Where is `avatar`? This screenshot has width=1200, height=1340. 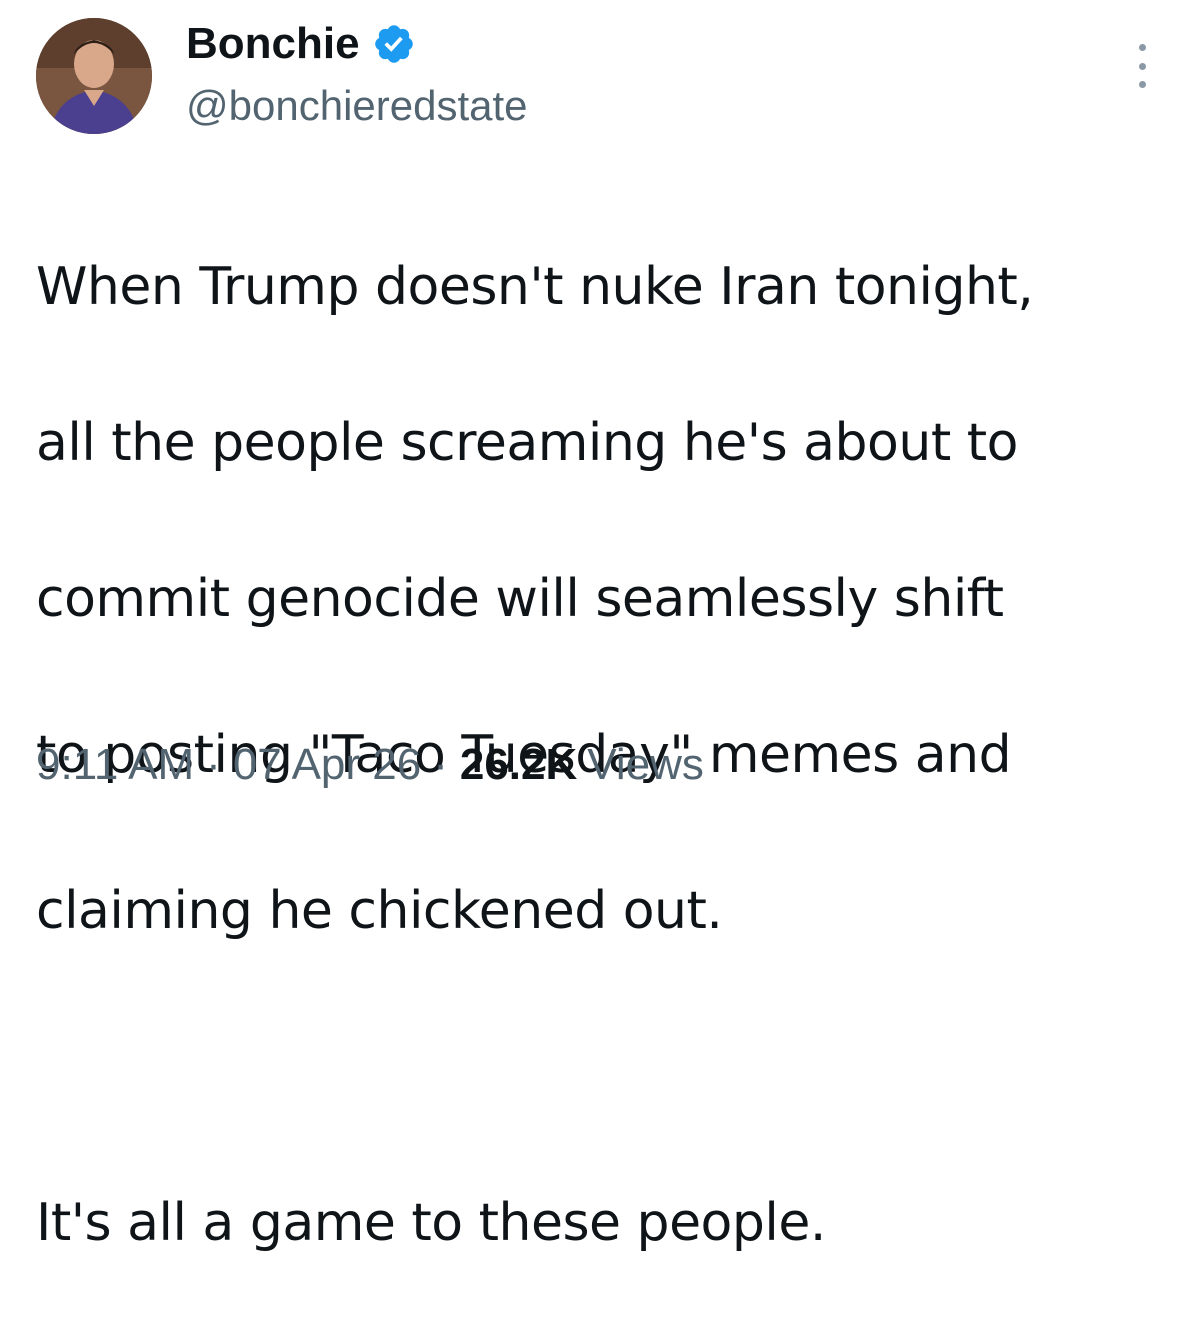
avatar is located at coordinates (94, 76).